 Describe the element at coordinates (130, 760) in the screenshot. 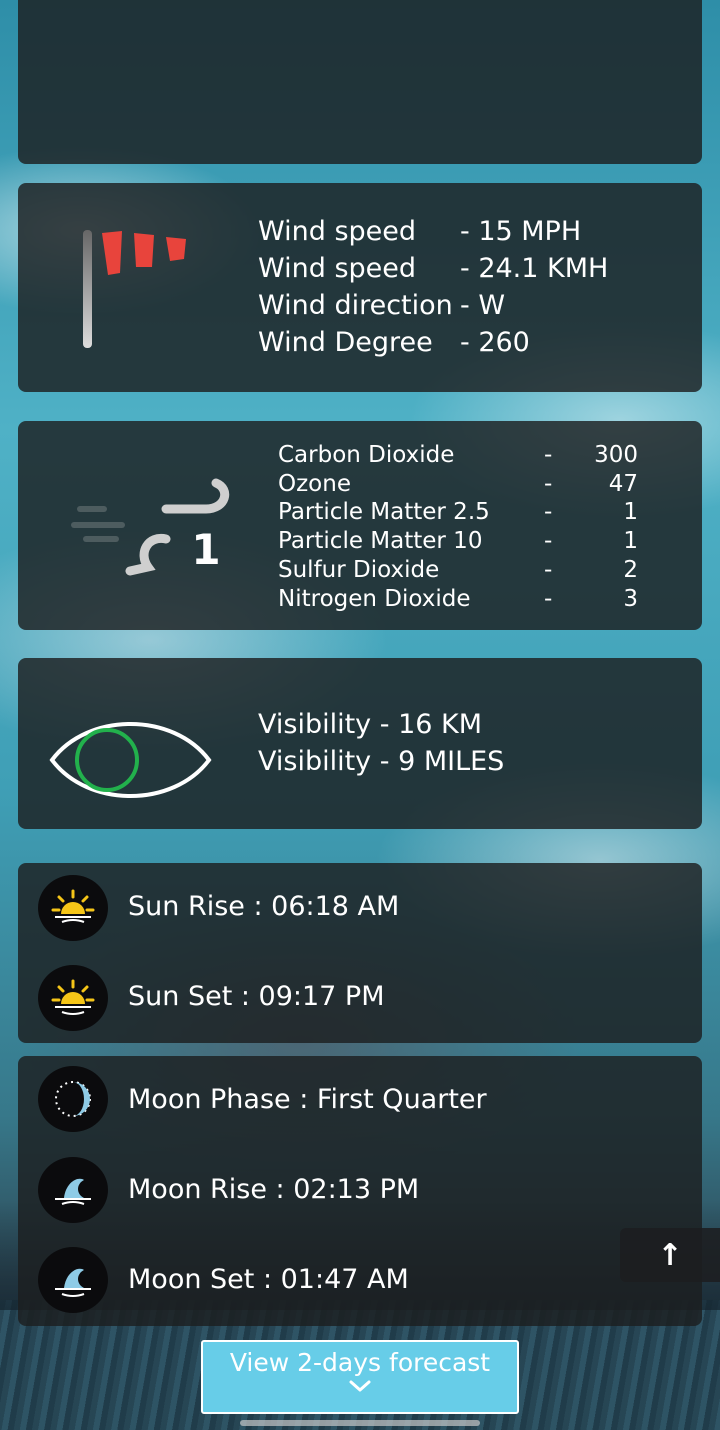

I see `eye-icon` at that location.